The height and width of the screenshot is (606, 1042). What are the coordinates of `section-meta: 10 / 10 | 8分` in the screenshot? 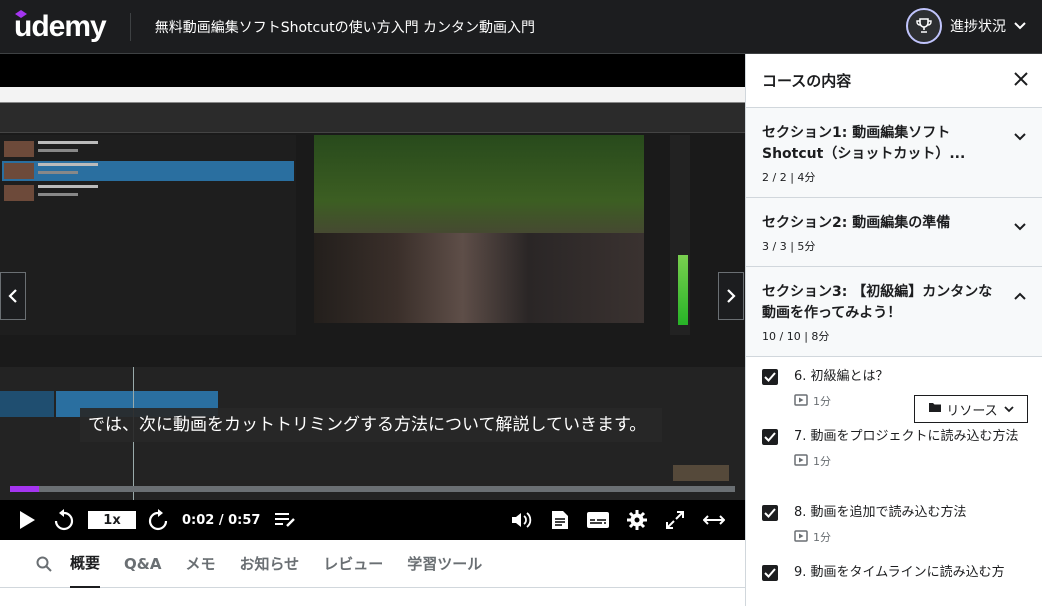 It's located at (796, 336).